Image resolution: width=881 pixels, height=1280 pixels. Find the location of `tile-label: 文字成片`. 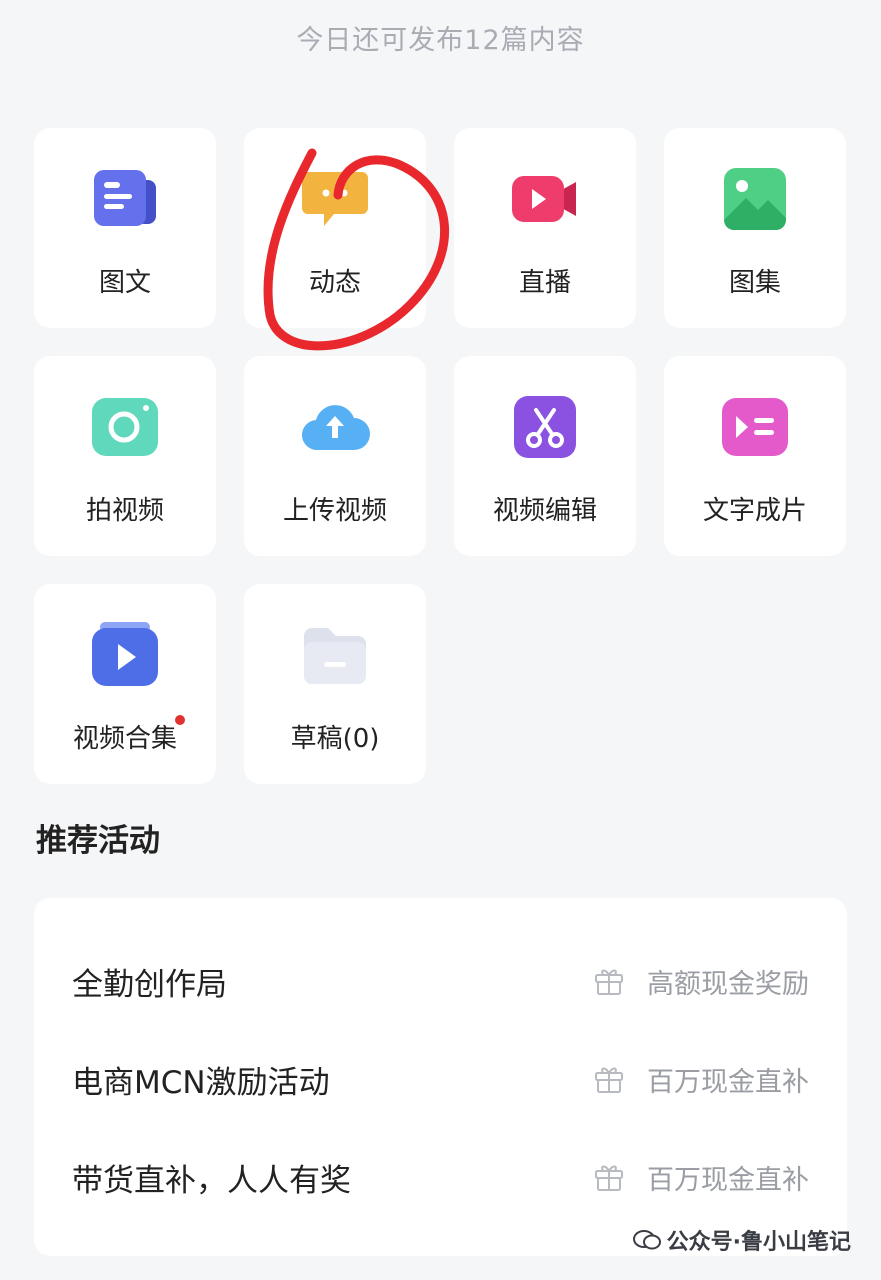

tile-label: 文字成片 is located at coordinates (754, 511).